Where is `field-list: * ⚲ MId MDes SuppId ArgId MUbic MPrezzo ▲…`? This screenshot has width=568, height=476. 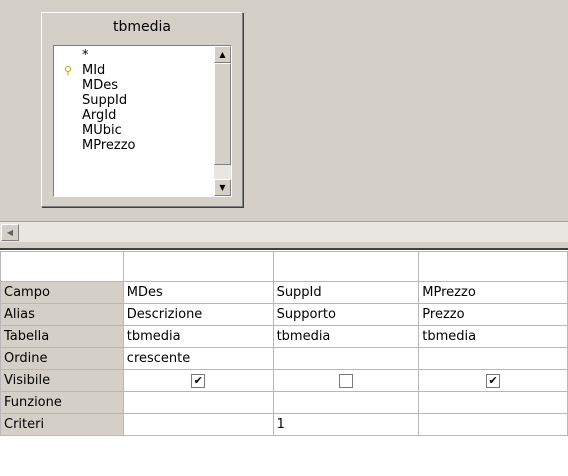
field-list: * ⚲ MId MDes SuppId ArgId MUbic MPrezzo ▲… is located at coordinates (142, 121).